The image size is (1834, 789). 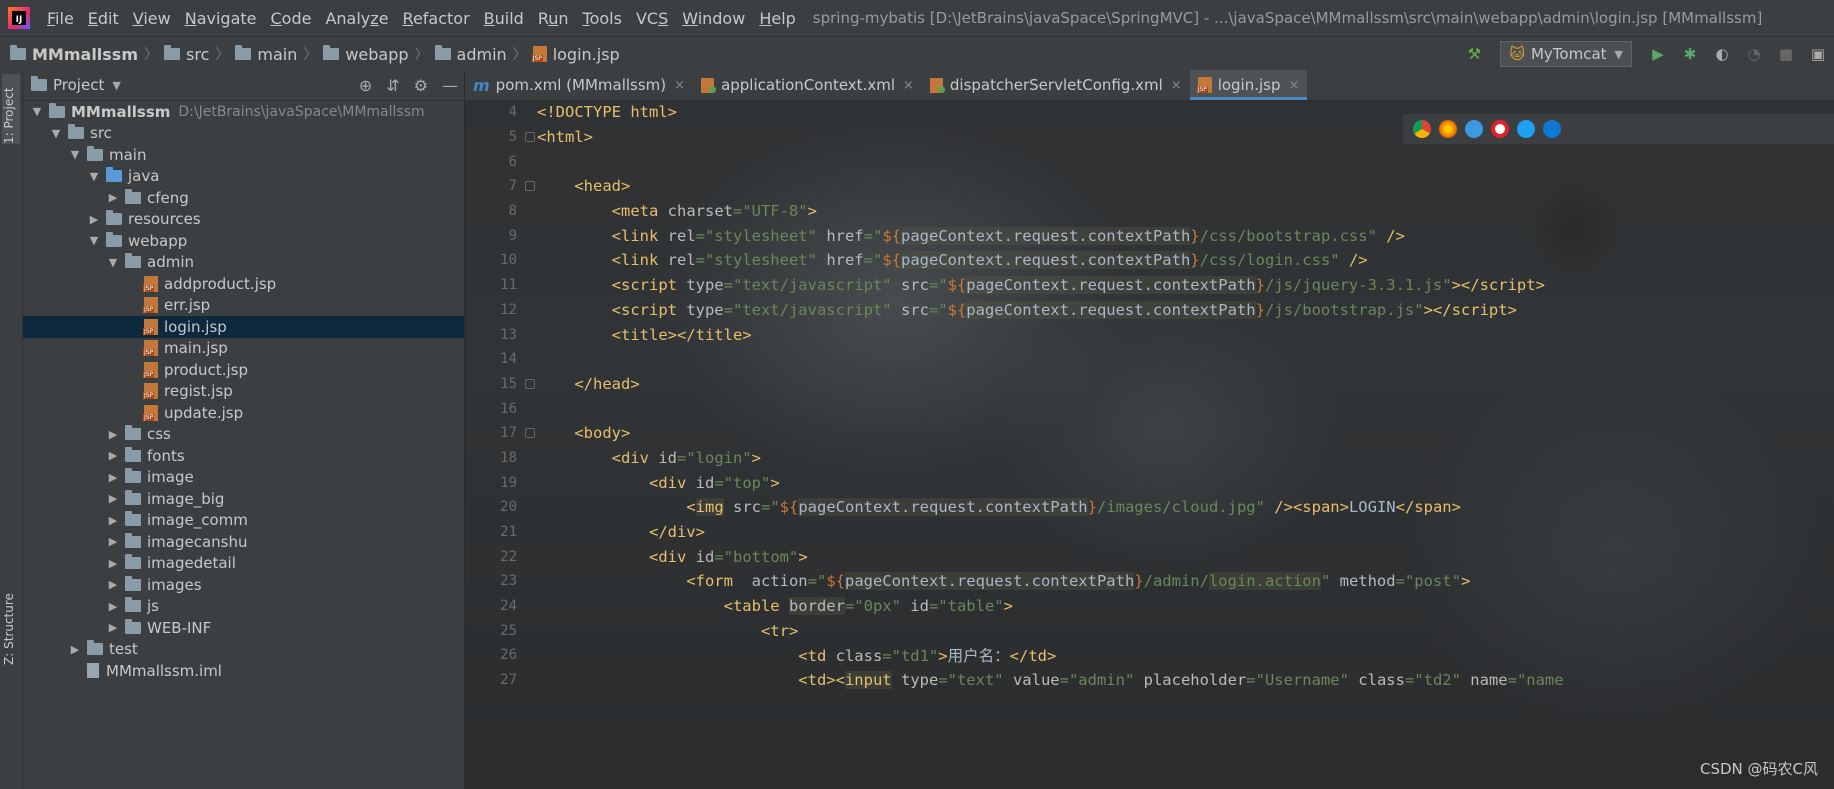 I want to click on gear-icon: ⚙, so click(x=421, y=85).